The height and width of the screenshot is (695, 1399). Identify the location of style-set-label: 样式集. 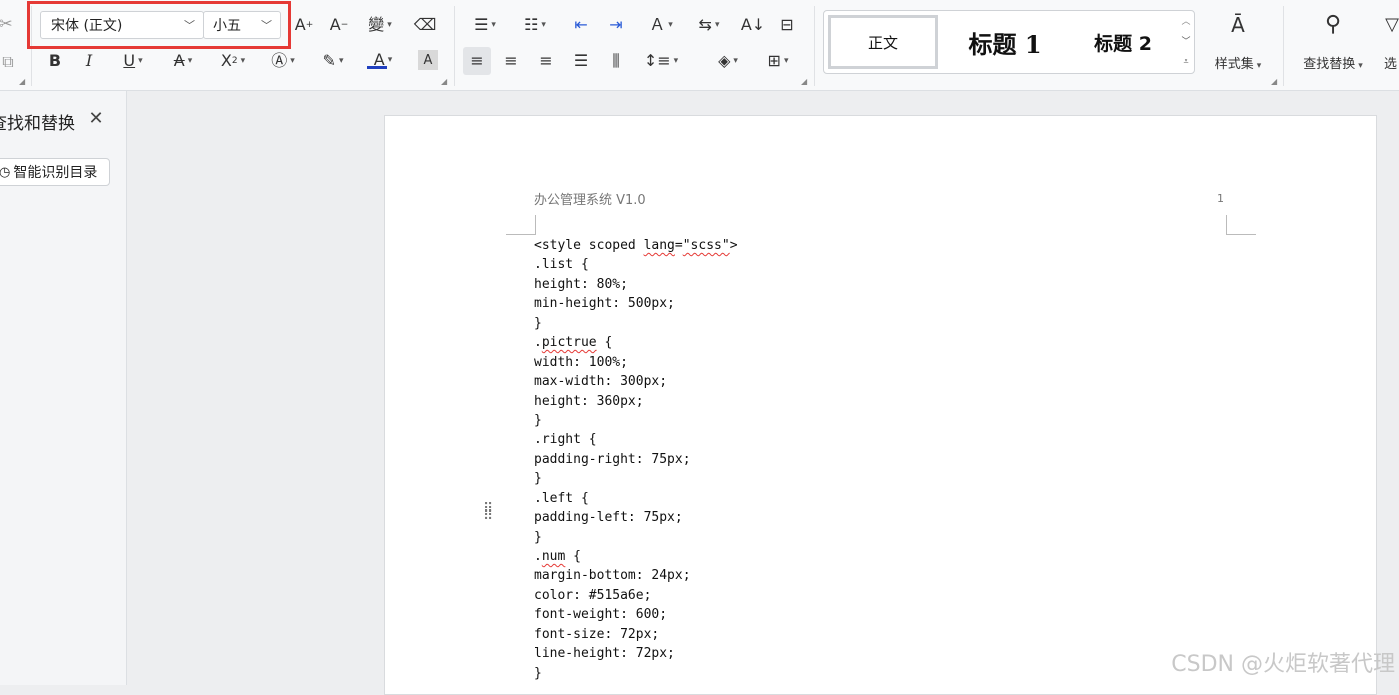
(1234, 64).